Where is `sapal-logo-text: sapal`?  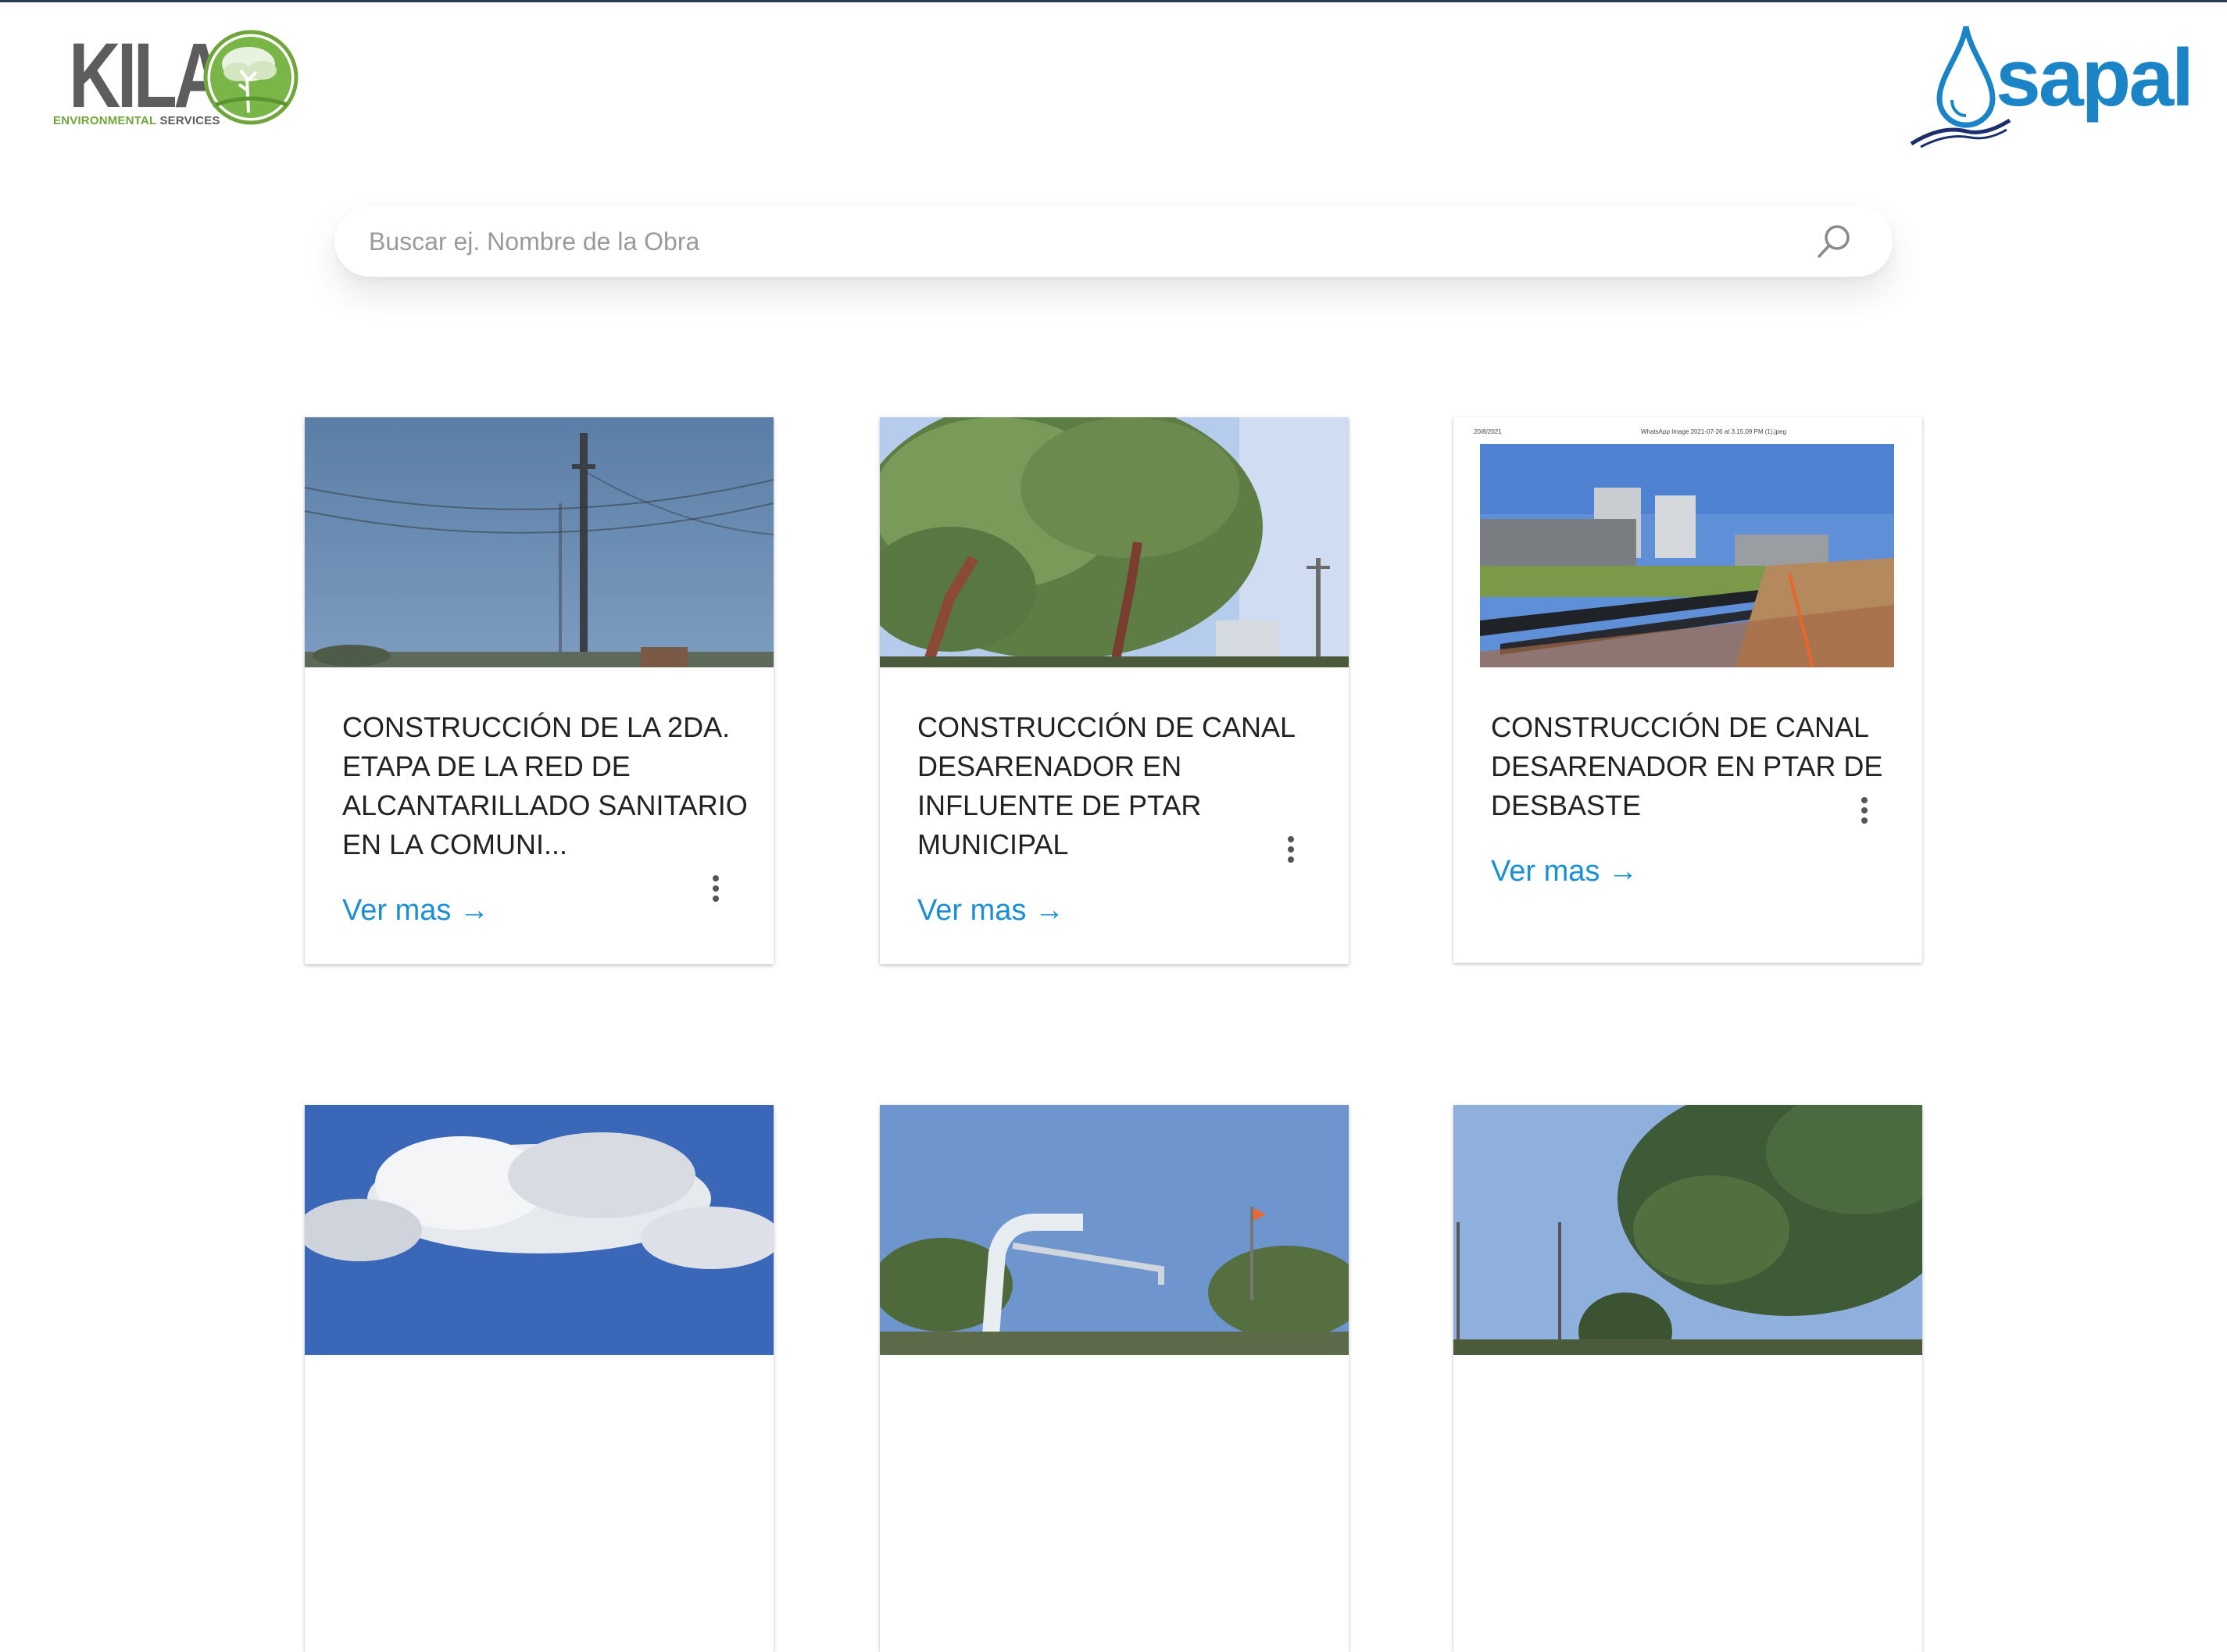 sapal-logo-text: sapal is located at coordinates (2095, 78).